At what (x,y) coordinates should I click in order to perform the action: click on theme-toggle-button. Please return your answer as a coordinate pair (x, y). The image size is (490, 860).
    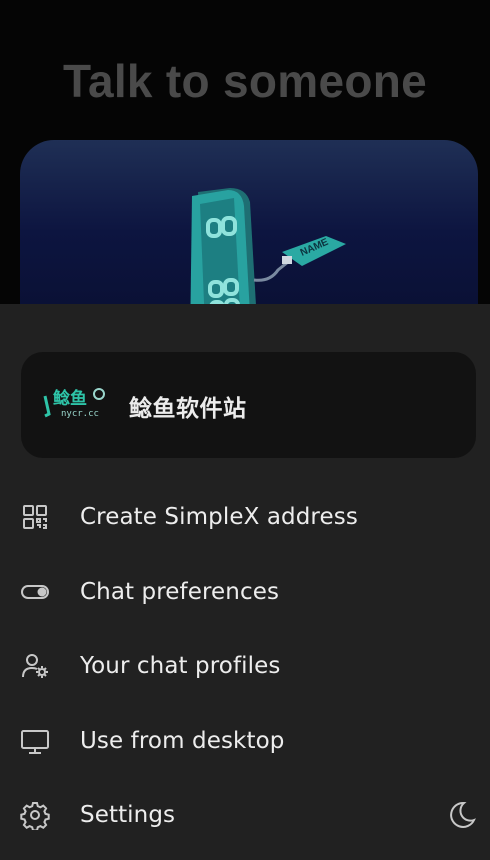
    Looking at the image, I should click on (461, 815).